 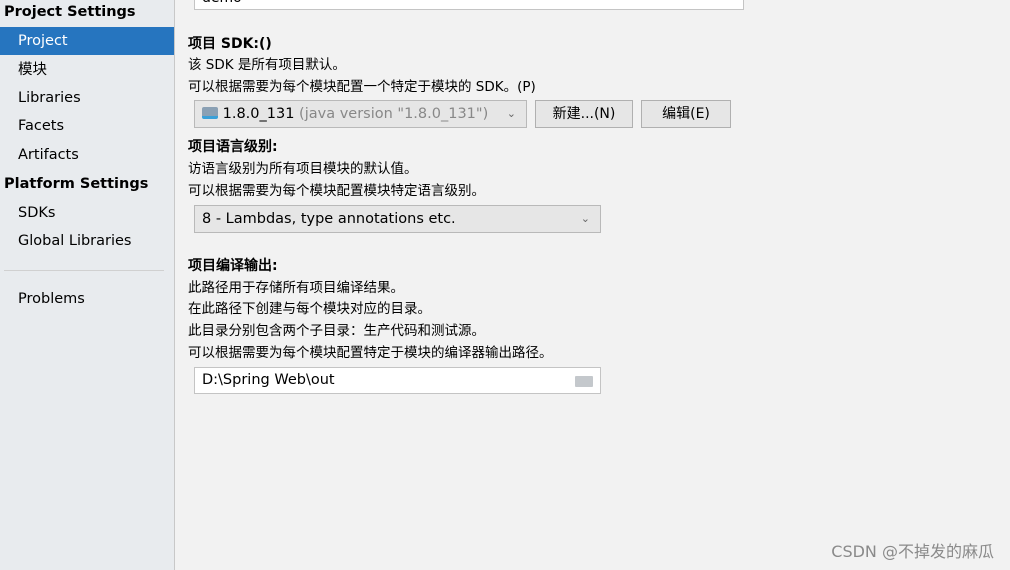 I want to click on output-desc-2: 在此路径下创建与每个模块对应的目录。, so click(x=309, y=309).